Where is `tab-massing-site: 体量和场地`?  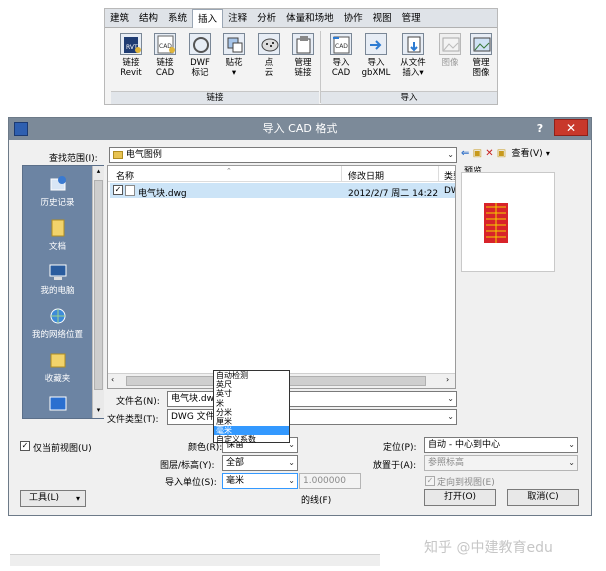 tab-massing-site: 体量和场地 is located at coordinates (310, 18).